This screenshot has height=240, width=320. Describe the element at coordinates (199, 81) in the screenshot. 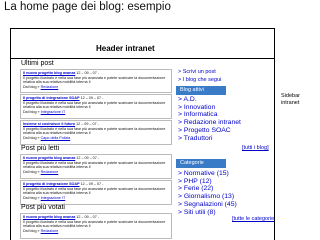

I see `blog-che-segui-link: > I blog che segui` at that location.